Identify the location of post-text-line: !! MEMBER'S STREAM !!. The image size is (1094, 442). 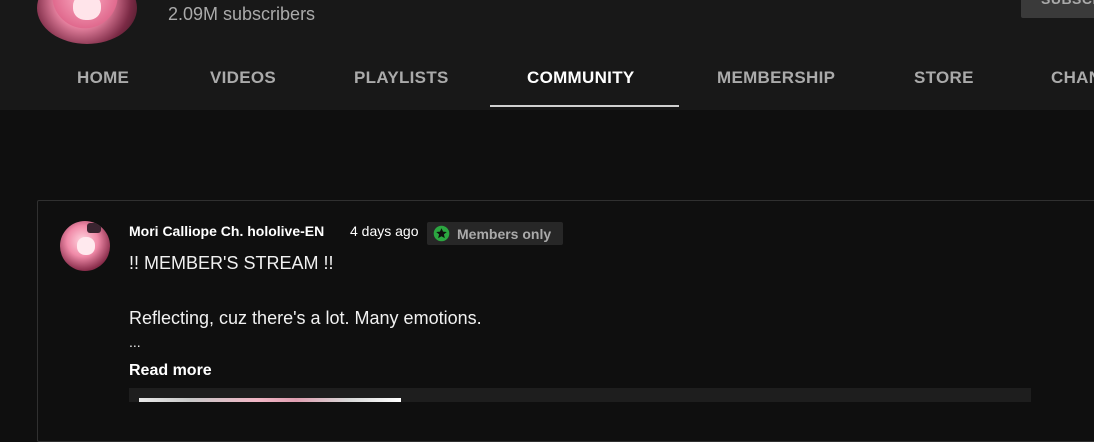
(231, 263).